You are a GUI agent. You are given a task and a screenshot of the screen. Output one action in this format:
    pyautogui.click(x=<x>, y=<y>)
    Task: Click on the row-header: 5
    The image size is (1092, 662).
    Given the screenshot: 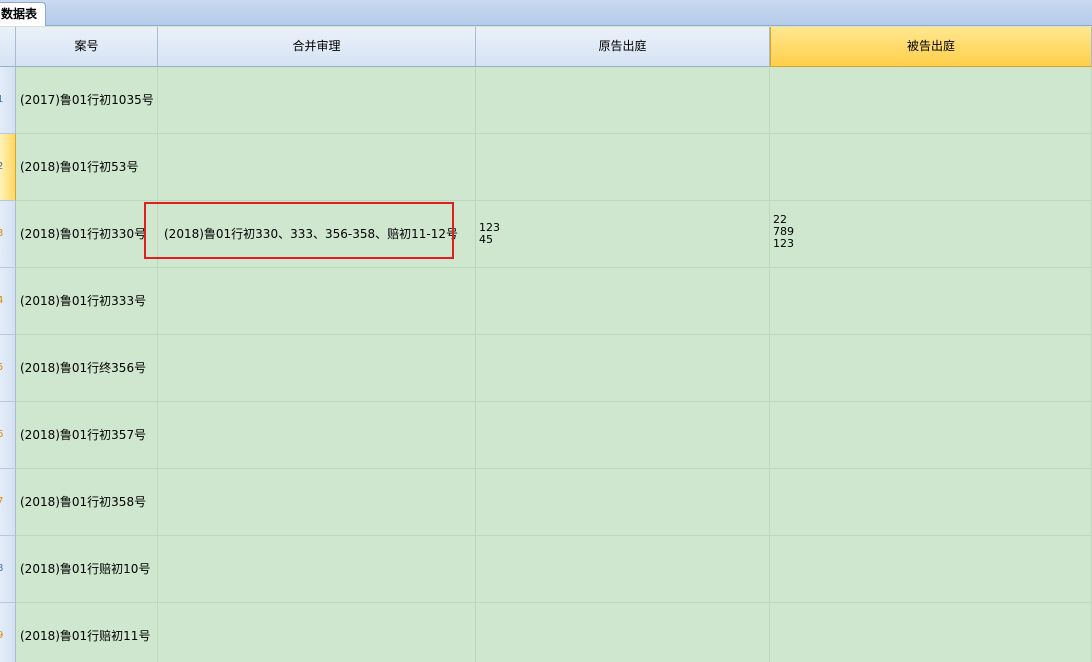 What is the action you would take?
    pyautogui.click(x=8, y=368)
    